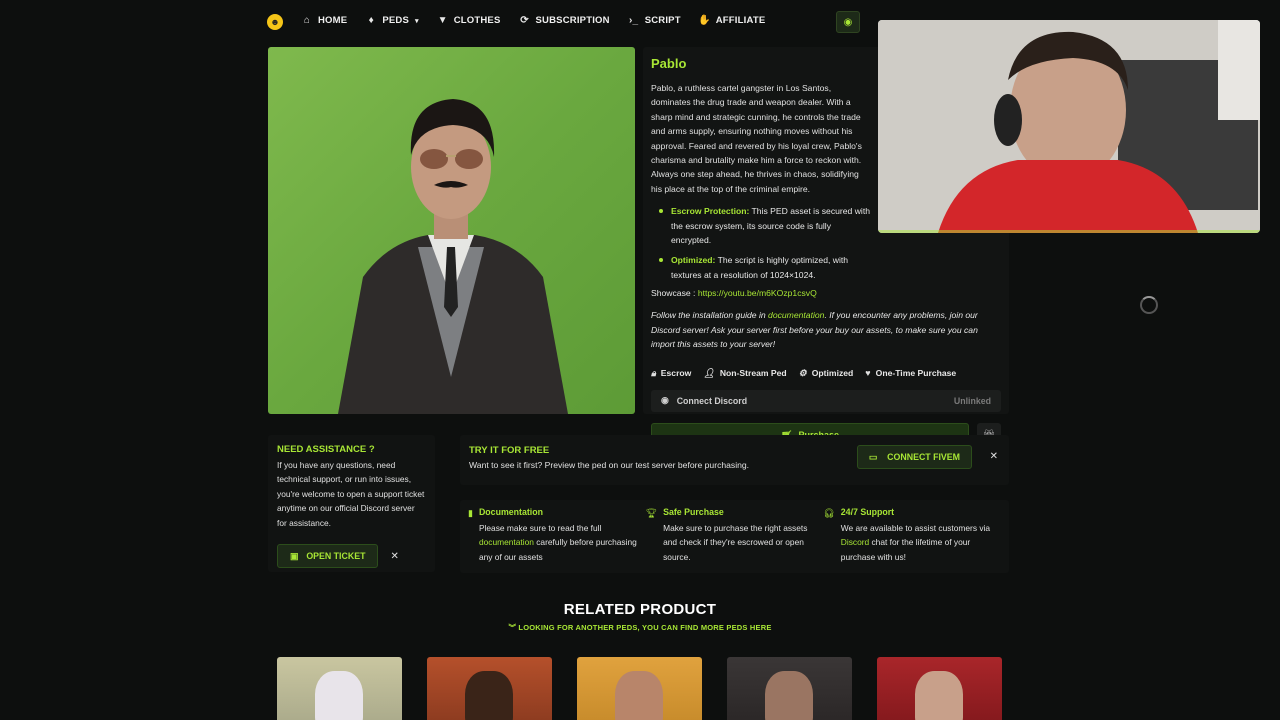 This screenshot has height=720, width=1280. What do you see at coordinates (326, 449) in the screenshot?
I see `assist-title: NEED ASSISTANCE ?` at bounding box center [326, 449].